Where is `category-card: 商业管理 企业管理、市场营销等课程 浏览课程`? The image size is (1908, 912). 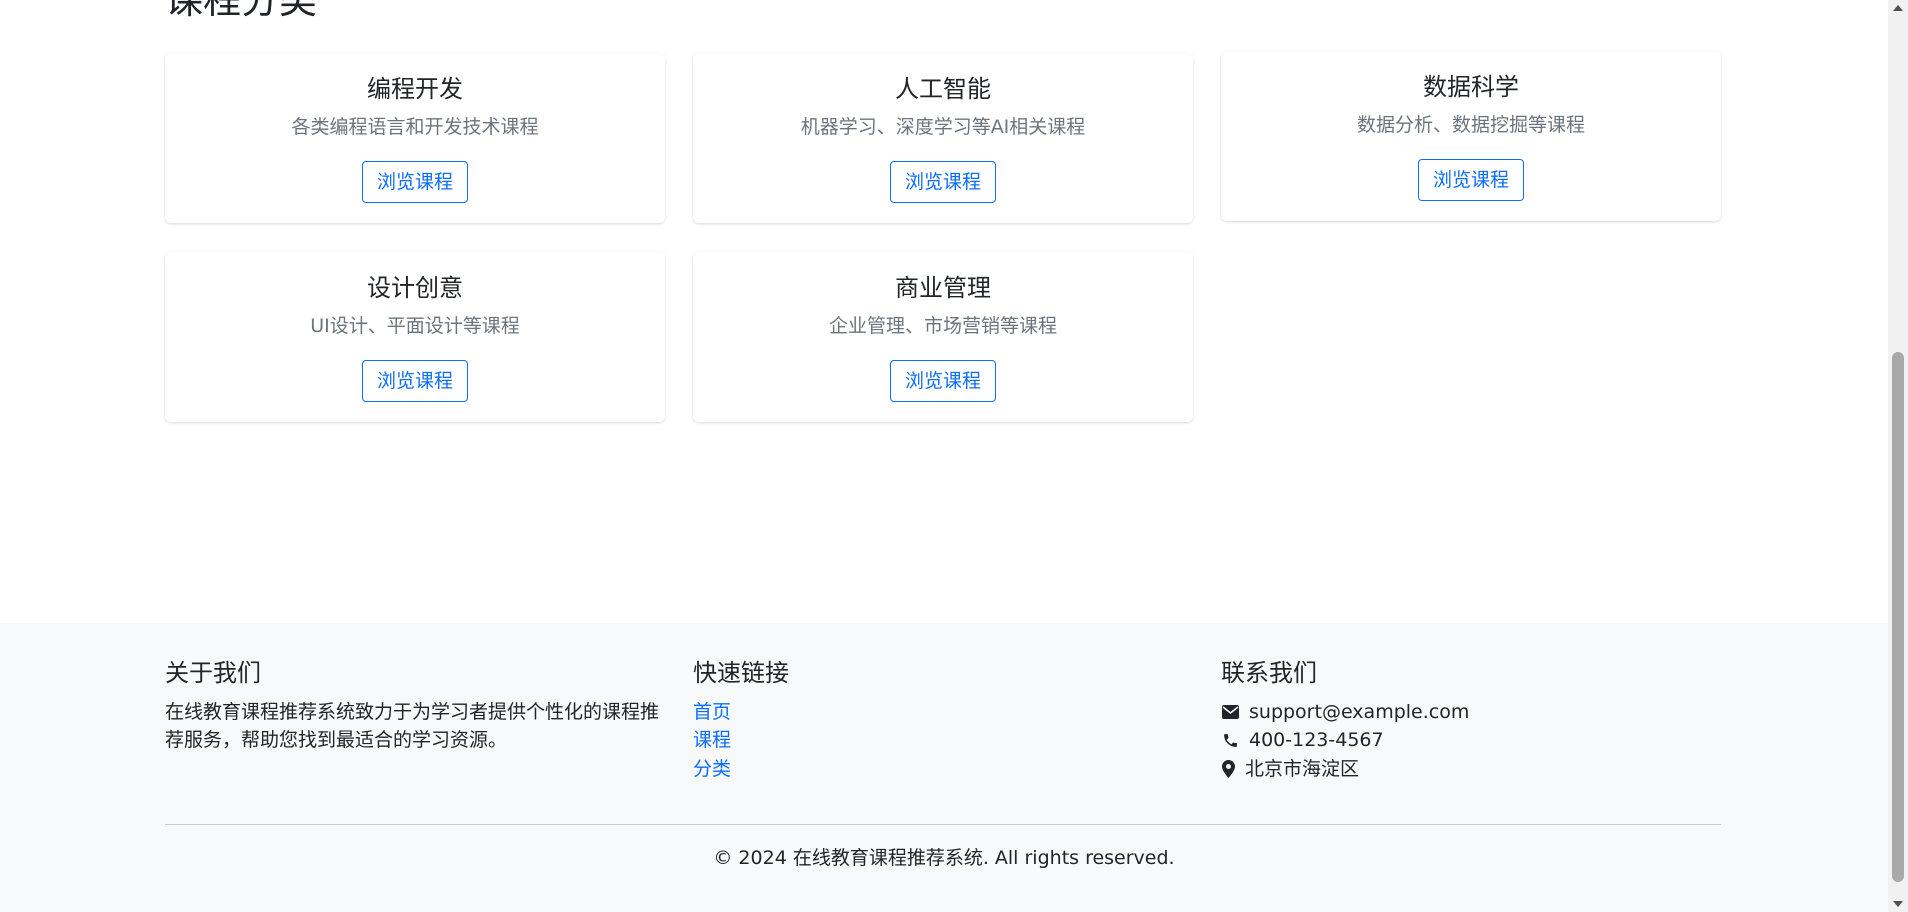 category-card: 商业管理 企业管理、市场营销等课程 浏览课程 is located at coordinates (943, 337).